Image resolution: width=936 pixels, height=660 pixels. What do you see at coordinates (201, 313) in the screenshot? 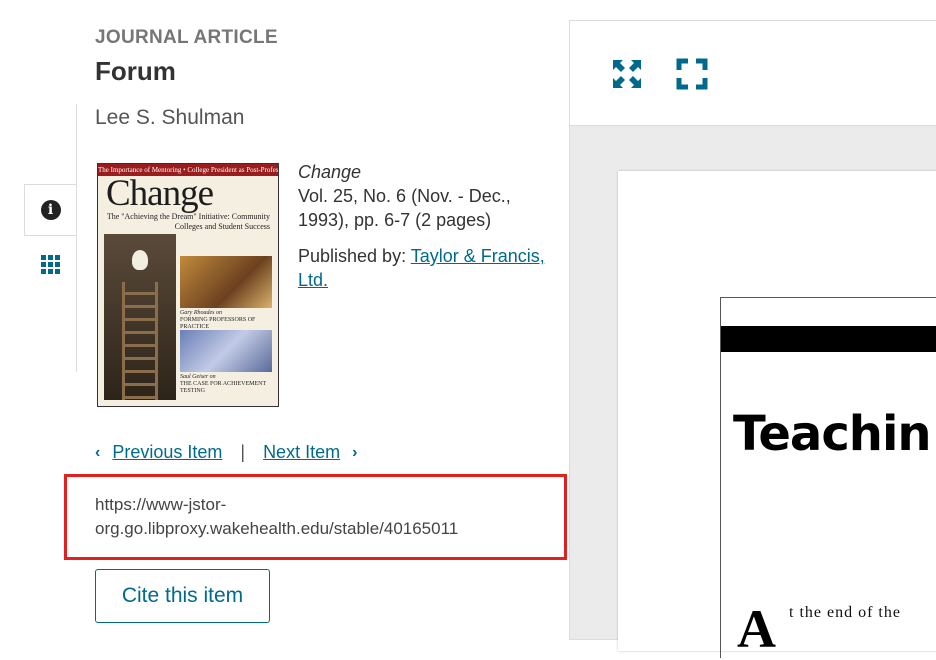
I see `cover-story2-byline: Gary Rhoades on` at bounding box center [201, 313].